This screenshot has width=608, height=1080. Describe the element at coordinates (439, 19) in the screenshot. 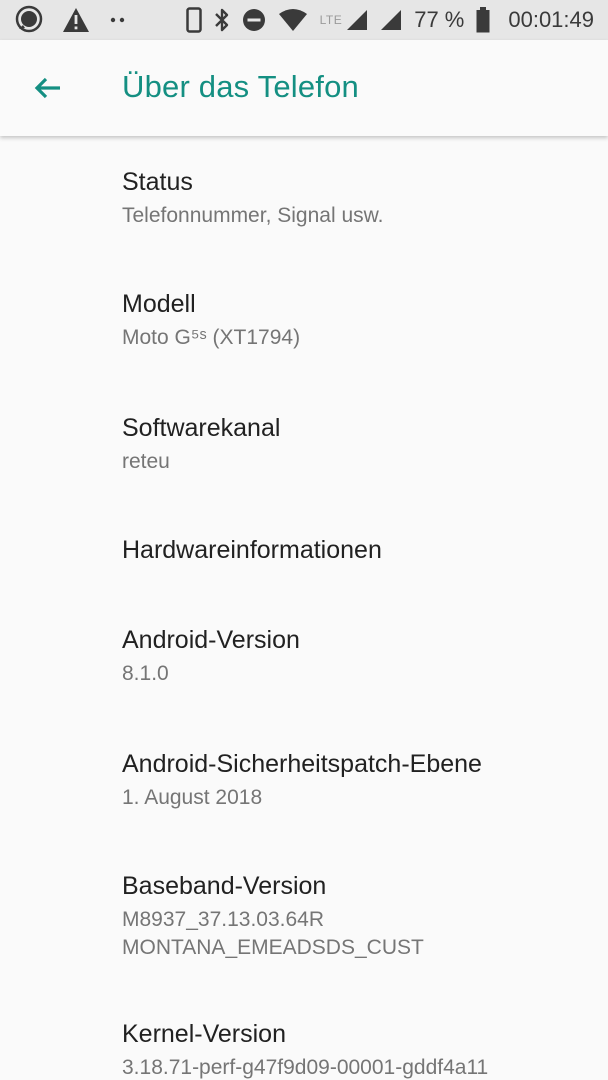

I see `battery-percent: 77 %` at that location.